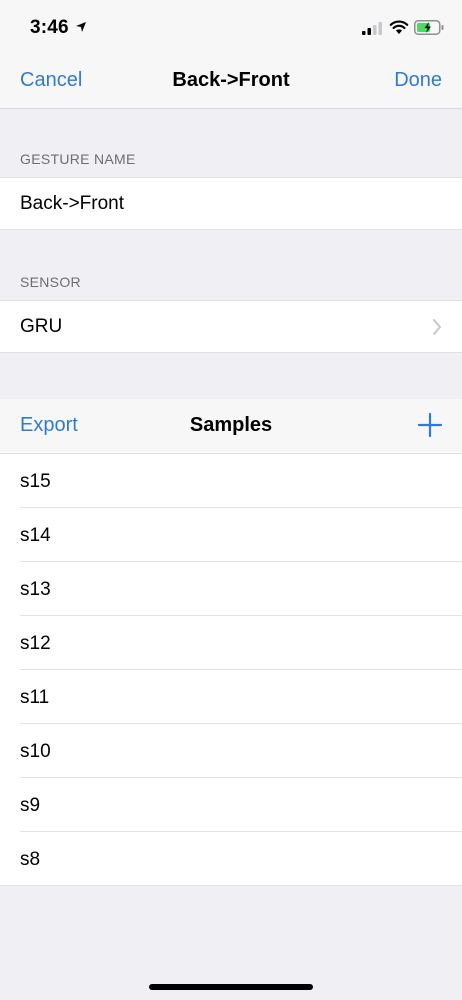 The image size is (462, 1000). I want to click on sample-label: s12, so click(35, 643).